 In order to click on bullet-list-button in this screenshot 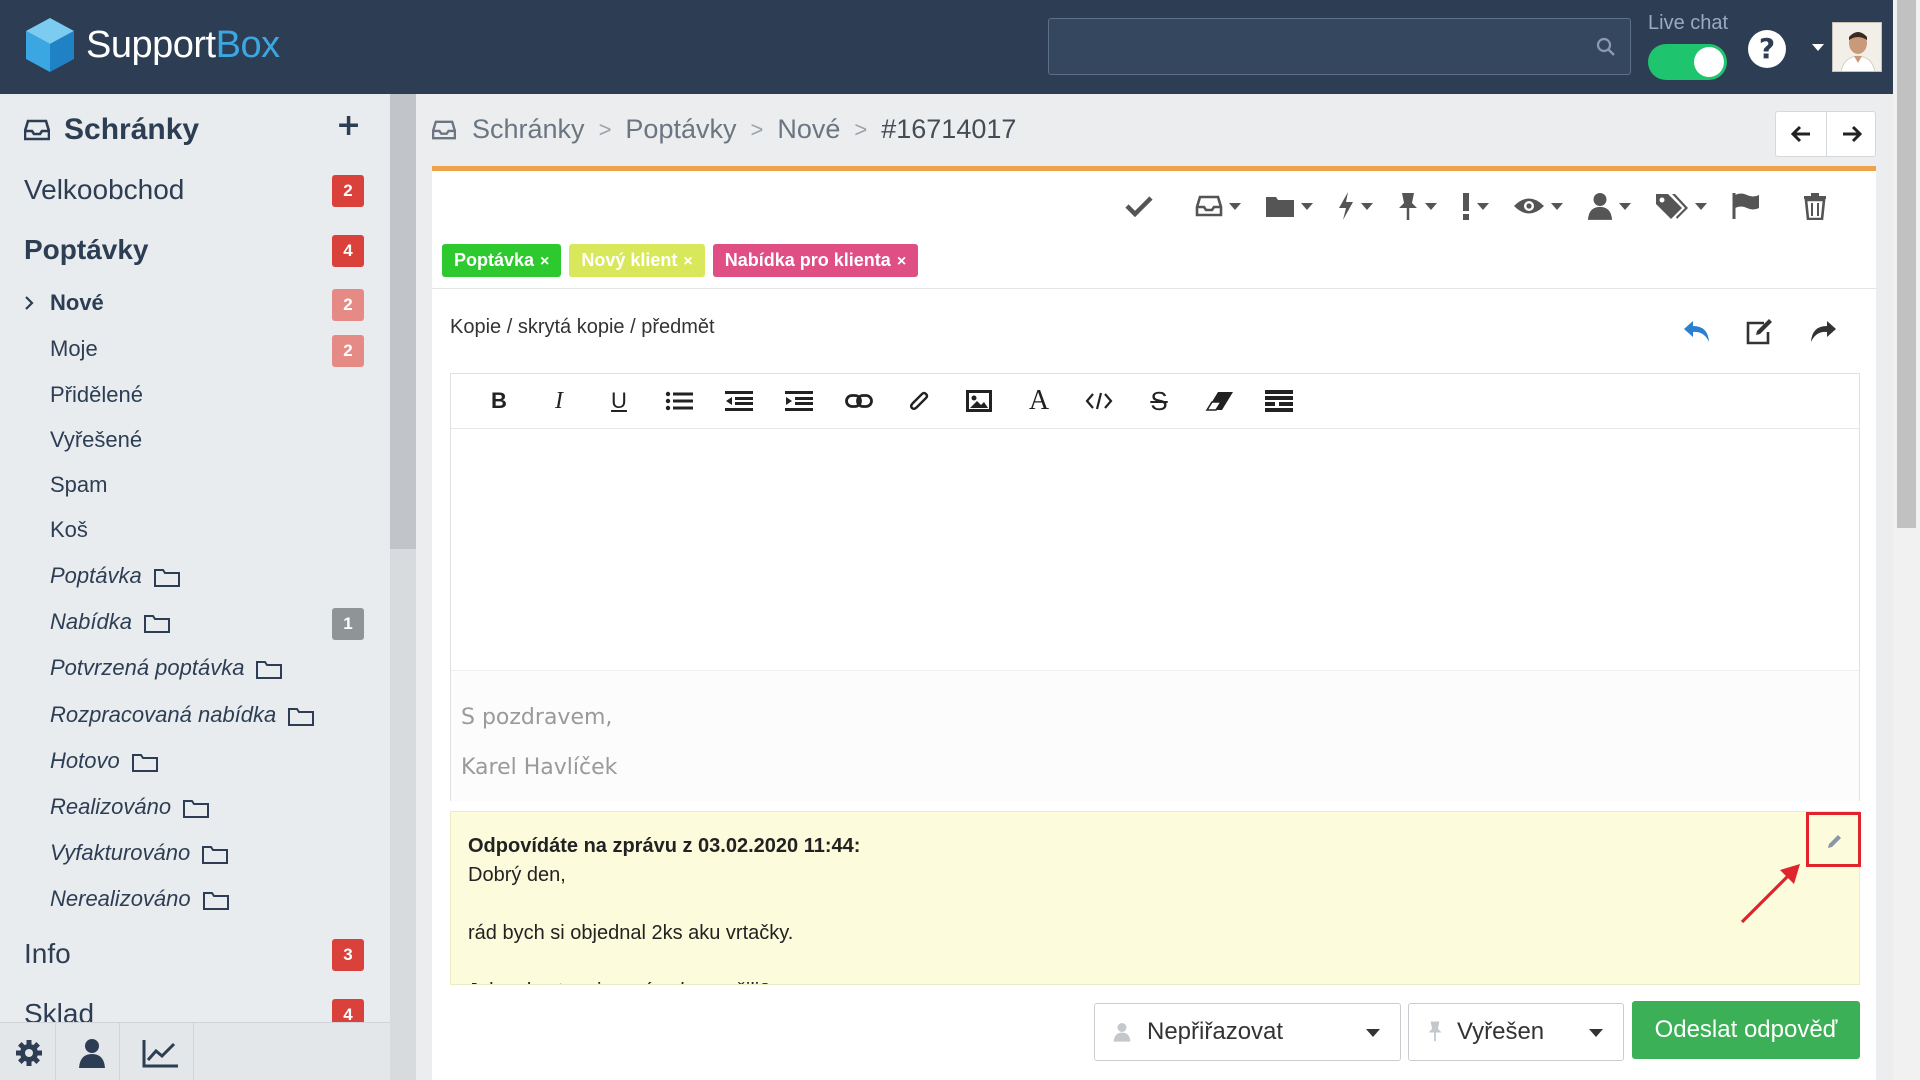, I will do `click(679, 401)`.